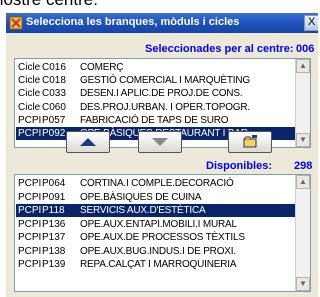 This screenshot has width=320, height=297. What do you see at coordinates (54, 107) in the screenshot?
I see `list-item-code: C060` at bounding box center [54, 107].